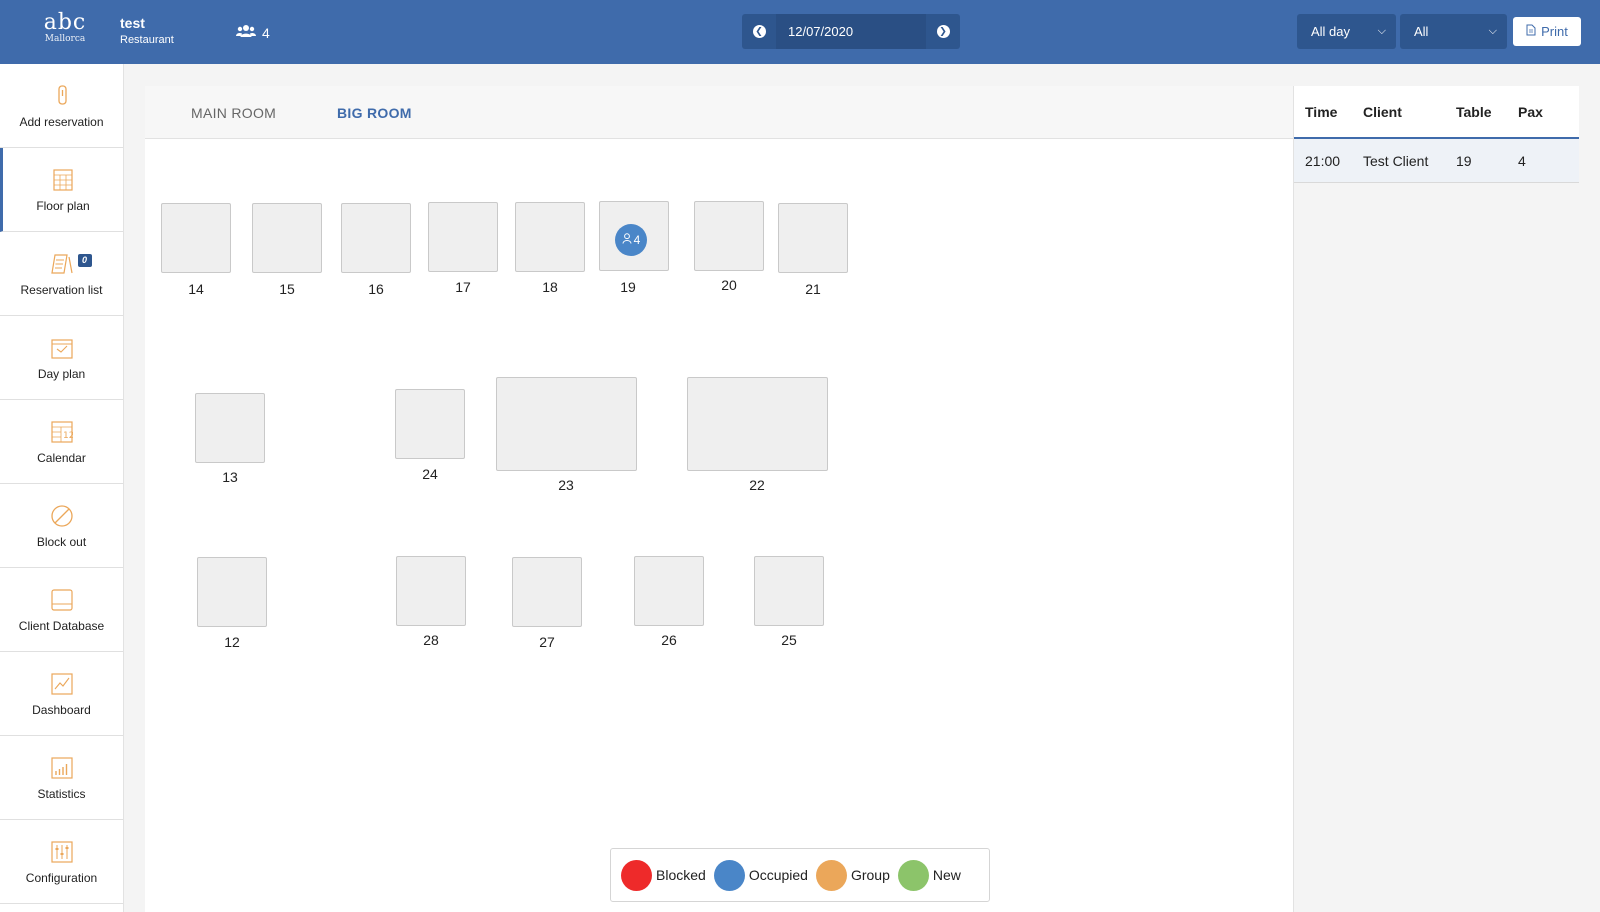 This screenshot has width=1600, height=912. I want to click on guest-count: 4, so click(266, 32).